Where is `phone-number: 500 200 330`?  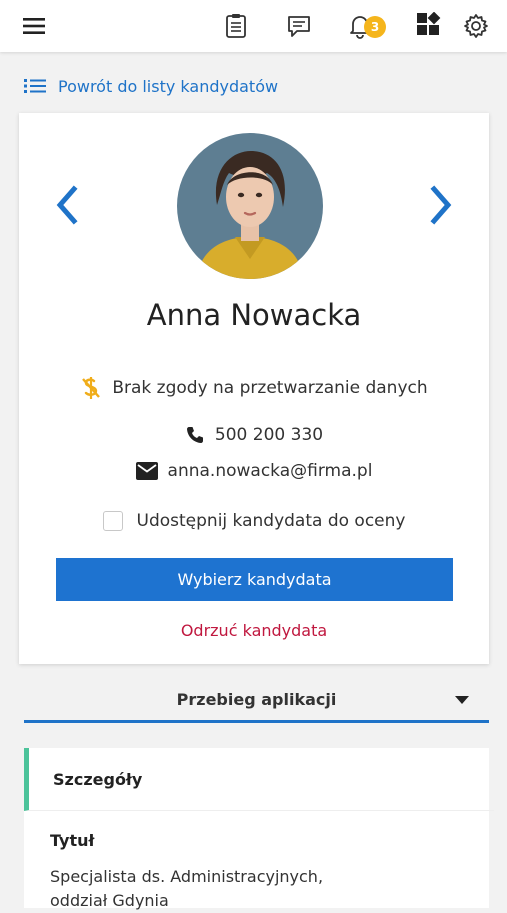 phone-number: 500 200 330 is located at coordinates (269, 435).